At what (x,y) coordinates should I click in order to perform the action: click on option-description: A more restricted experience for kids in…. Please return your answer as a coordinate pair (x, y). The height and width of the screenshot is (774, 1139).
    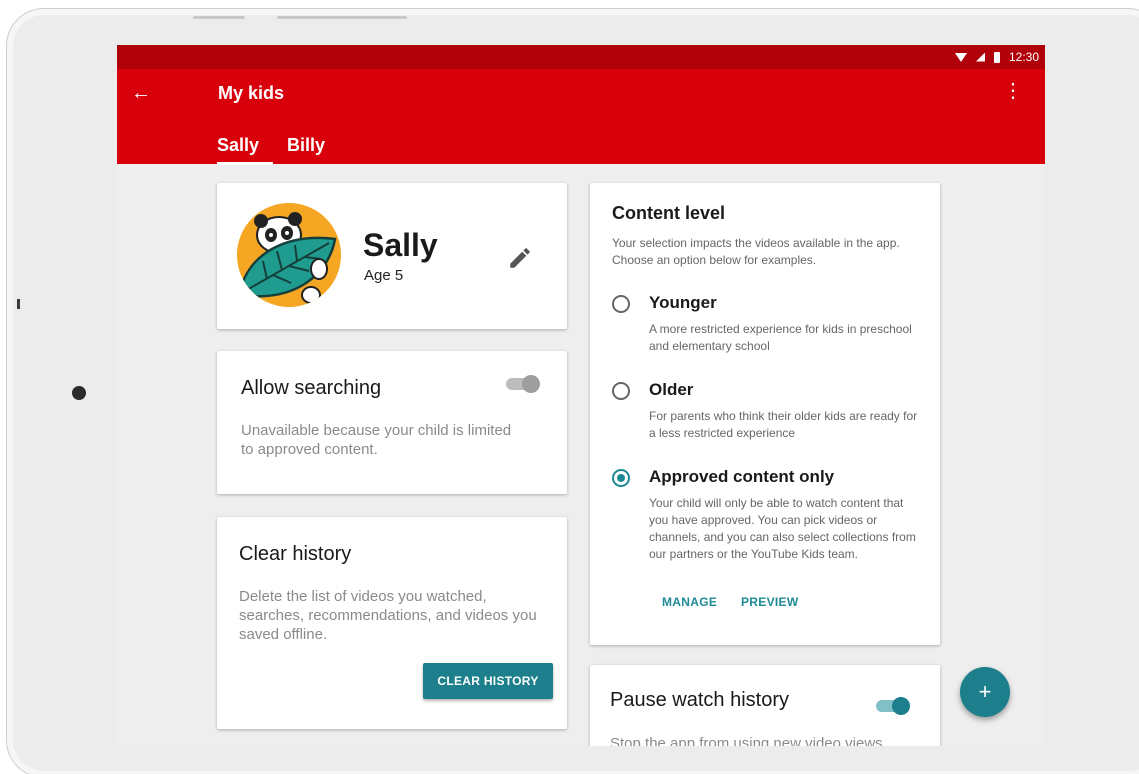
    Looking at the image, I should click on (780, 337).